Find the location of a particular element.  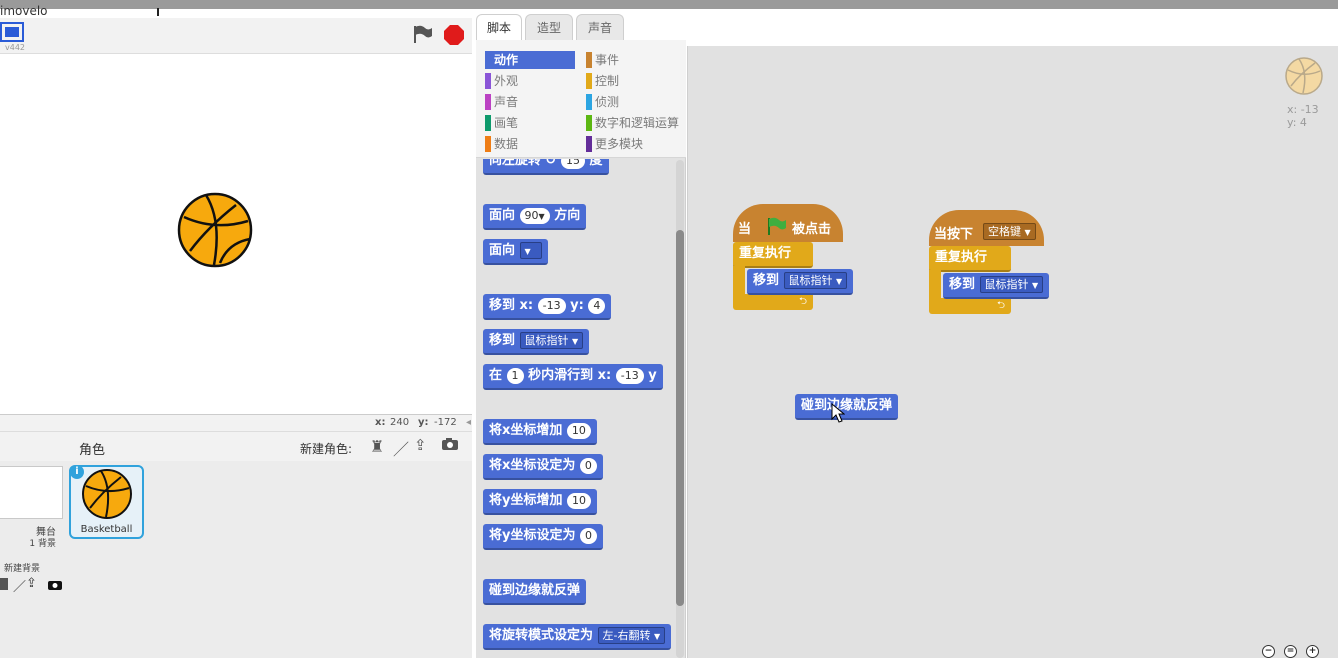

category-sensing: 侦测 is located at coordinates (633, 102).